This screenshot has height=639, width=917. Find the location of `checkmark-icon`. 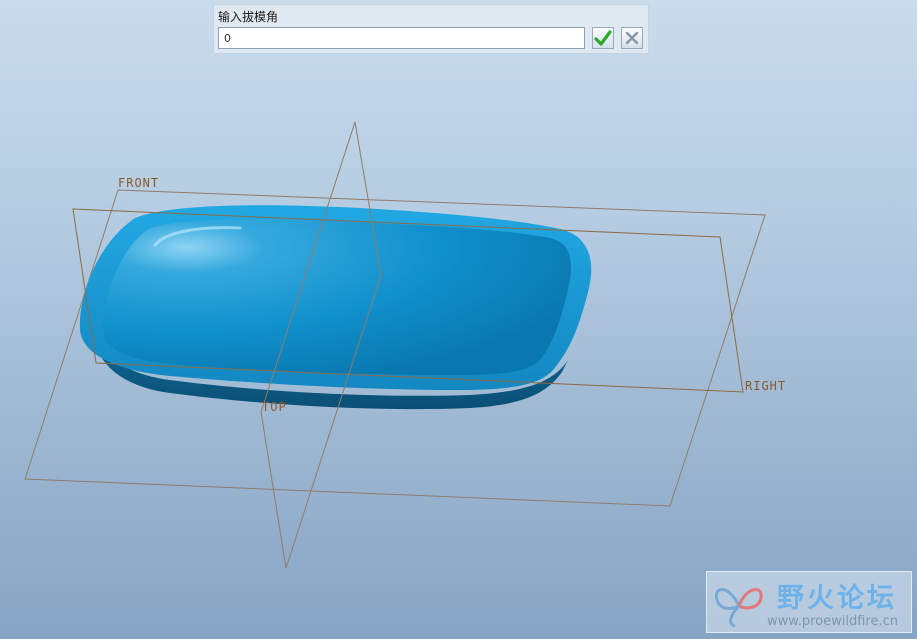

checkmark-icon is located at coordinates (603, 38).